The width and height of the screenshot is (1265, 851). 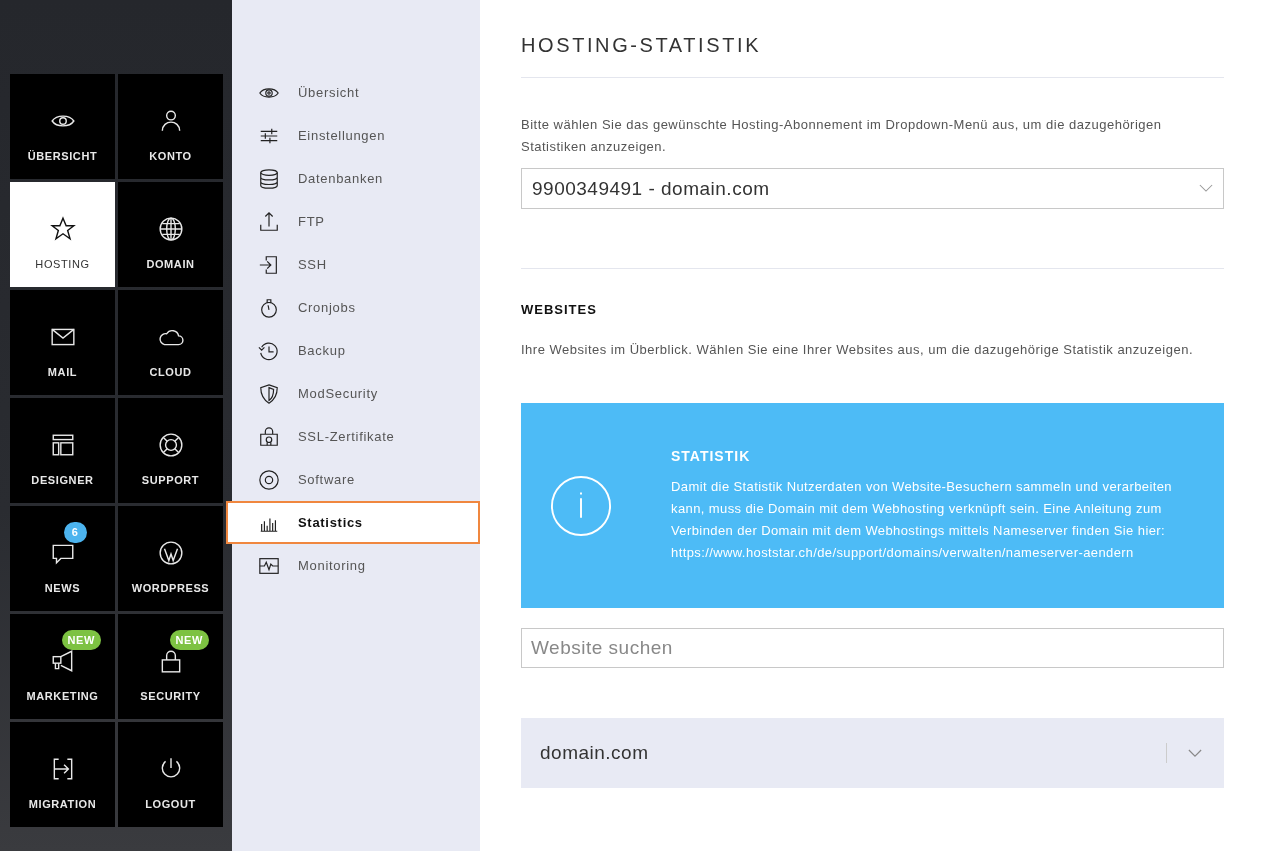 What do you see at coordinates (269, 307) in the screenshot?
I see `stopwatch-icon` at bounding box center [269, 307].